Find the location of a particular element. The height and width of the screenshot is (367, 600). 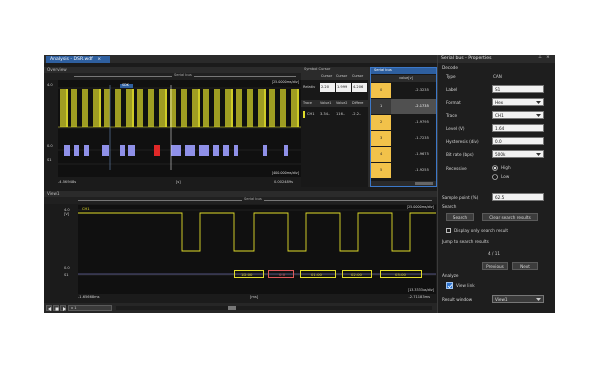

previous-button: Previous is located at coordinates (495, 266).